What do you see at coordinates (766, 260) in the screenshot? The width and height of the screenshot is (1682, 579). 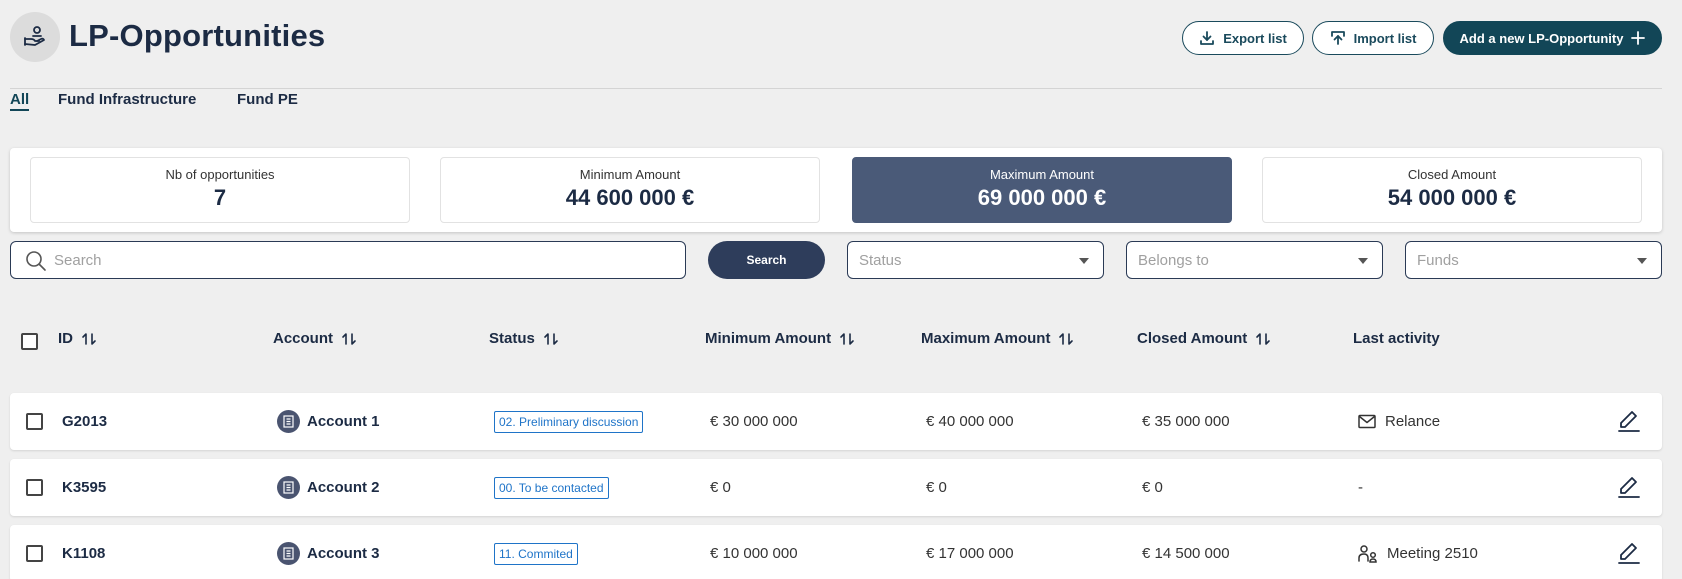 I see `search-button: Search` at bounding box center [766, 260].